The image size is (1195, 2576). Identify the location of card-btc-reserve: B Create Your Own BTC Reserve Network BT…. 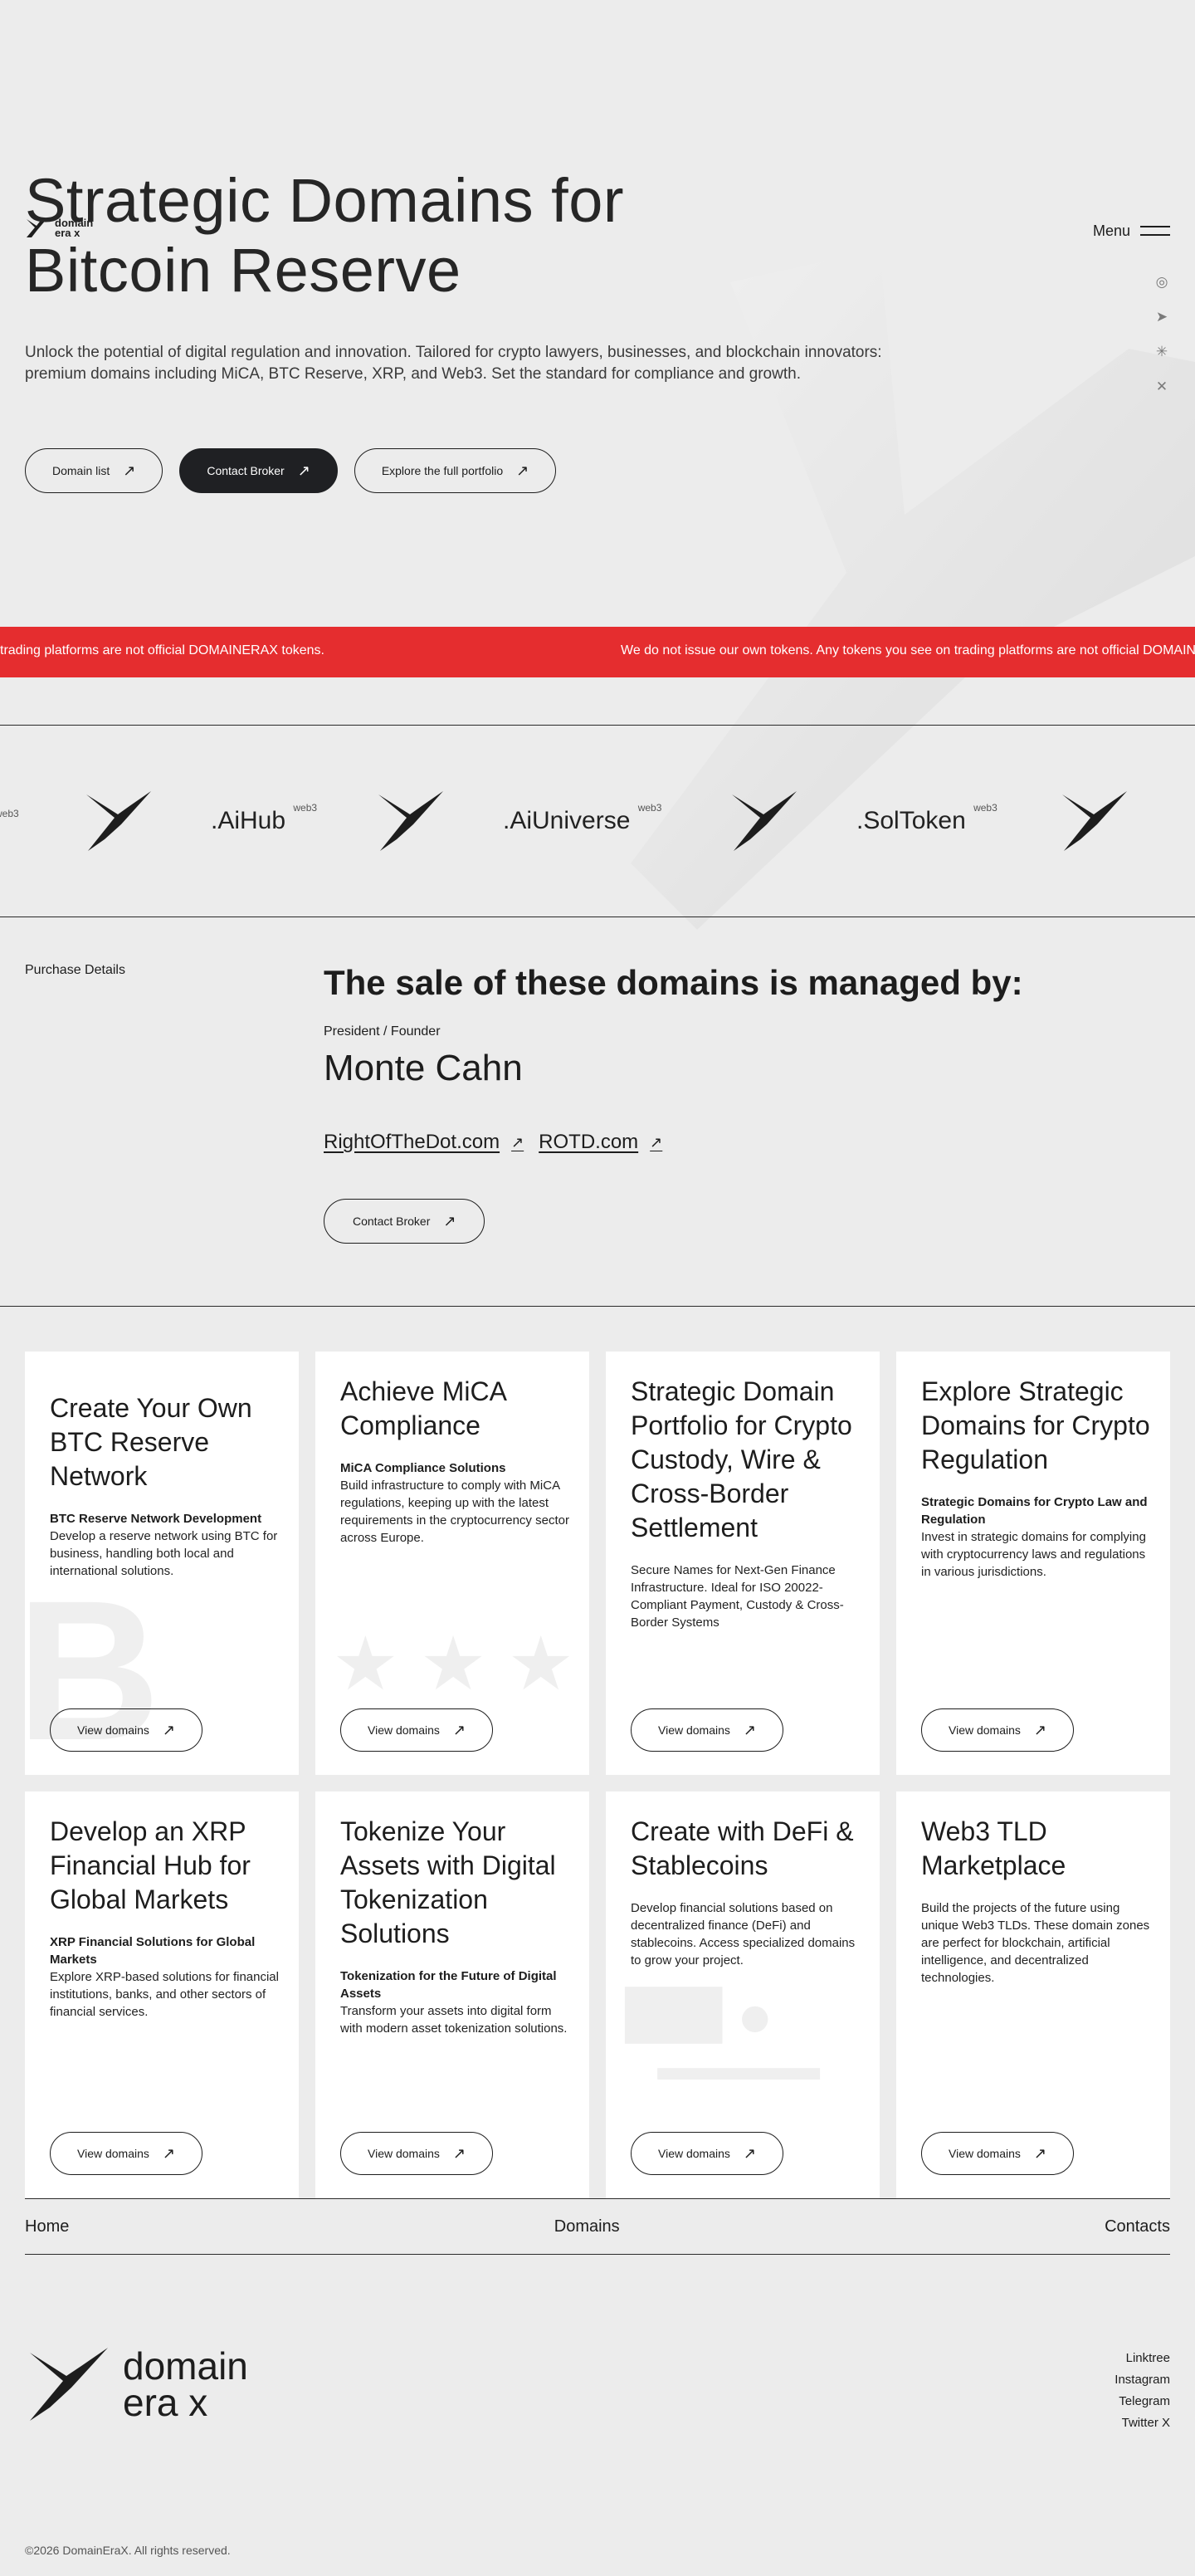
(162, 1563).